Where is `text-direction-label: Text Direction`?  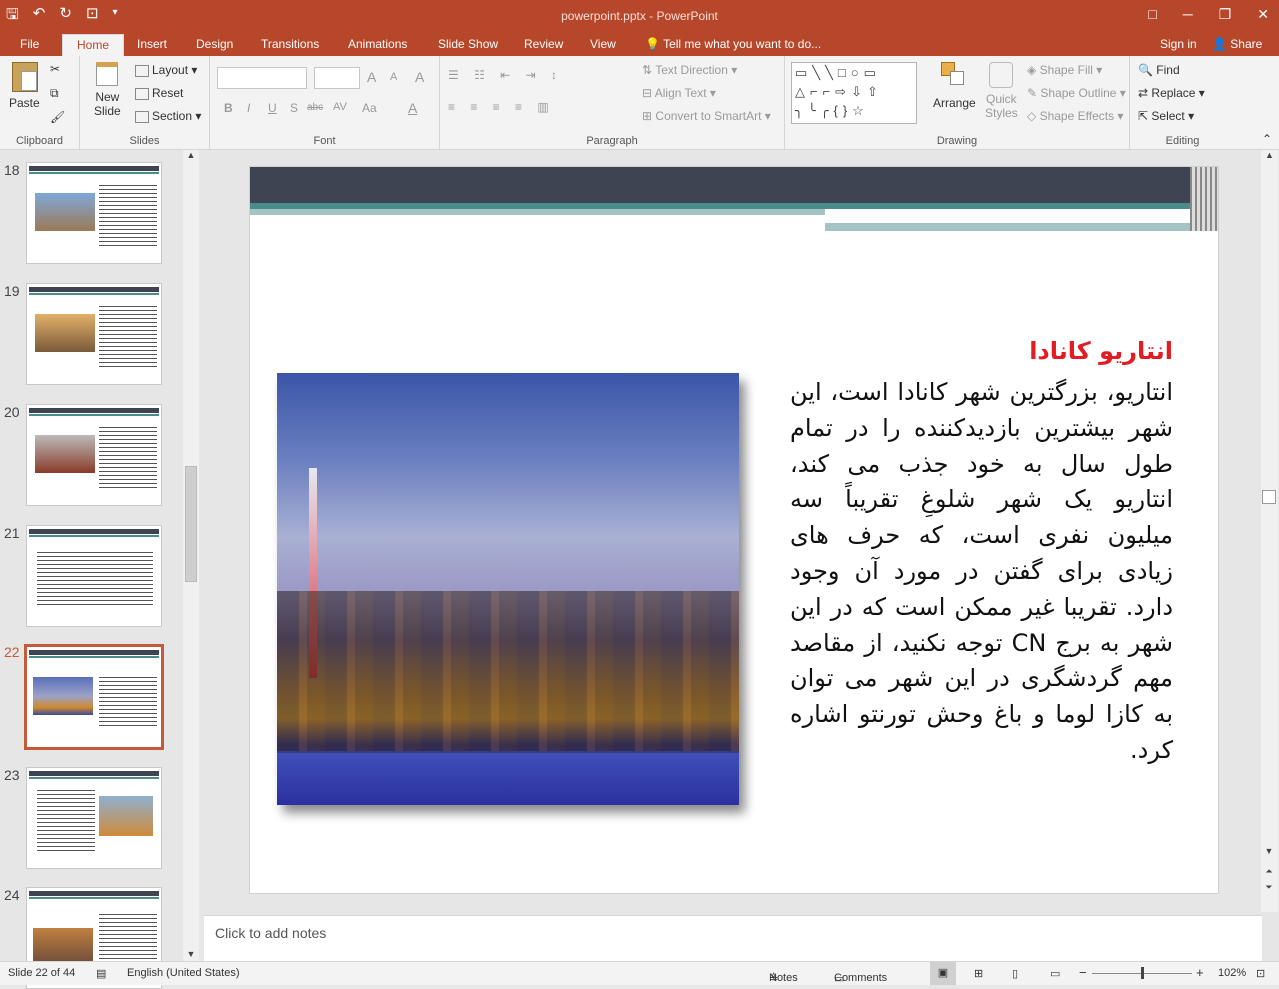
text-direction-label: Text Direction is located at coordinates (691, 70).